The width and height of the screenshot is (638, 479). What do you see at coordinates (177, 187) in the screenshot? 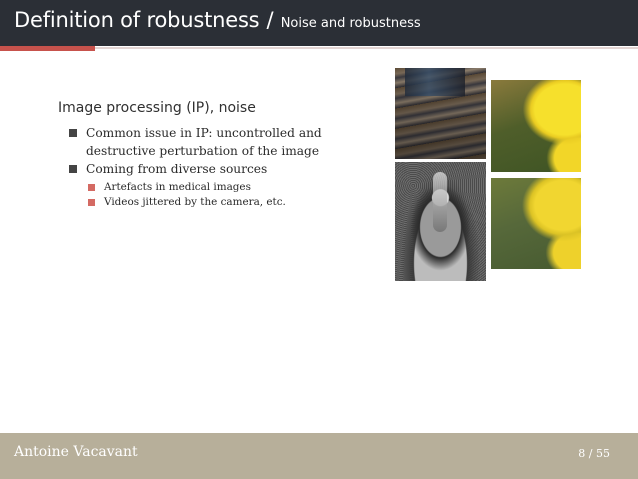
I see `sub-list-item-text: Artefacts in medical images` at bounding box center [177, 187].